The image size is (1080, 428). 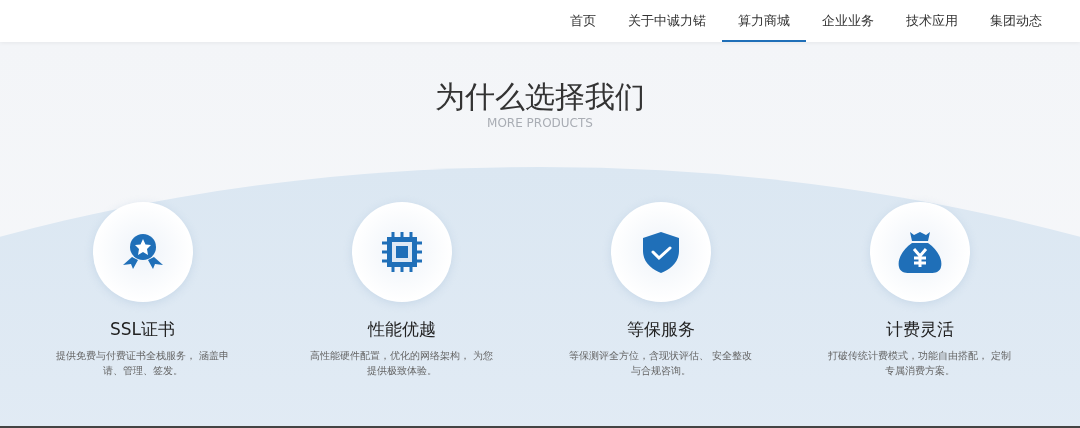 What do you see at coordinates (932, 21) in the screenshot?
I see `nav-link: 技术应用` at bounding box center [932, 21].